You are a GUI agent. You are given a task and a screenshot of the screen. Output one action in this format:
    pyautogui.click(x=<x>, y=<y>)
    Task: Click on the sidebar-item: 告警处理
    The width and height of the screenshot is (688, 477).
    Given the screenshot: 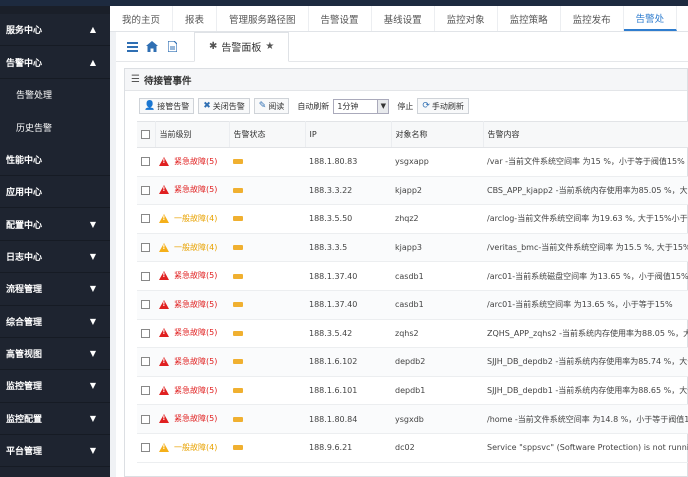 What is the action you would take?
    pyautogui.click(x=55, y=95)
    